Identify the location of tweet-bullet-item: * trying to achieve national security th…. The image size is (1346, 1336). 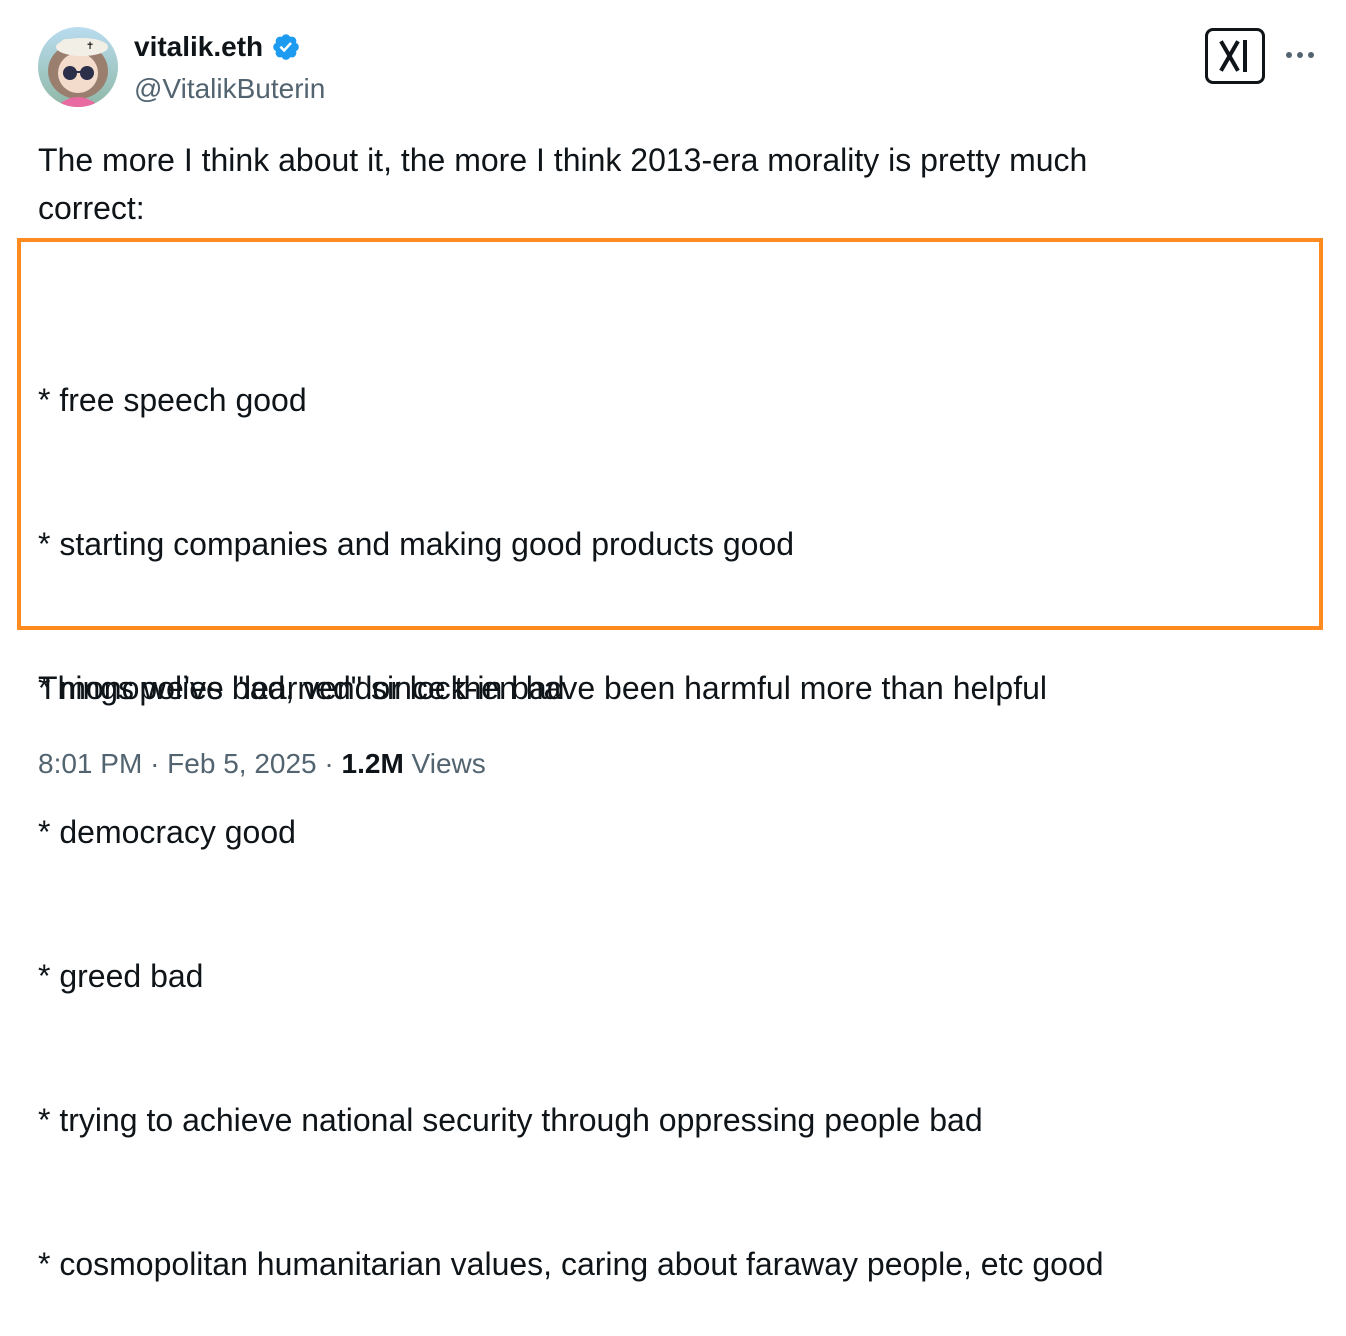
(510, 1120).